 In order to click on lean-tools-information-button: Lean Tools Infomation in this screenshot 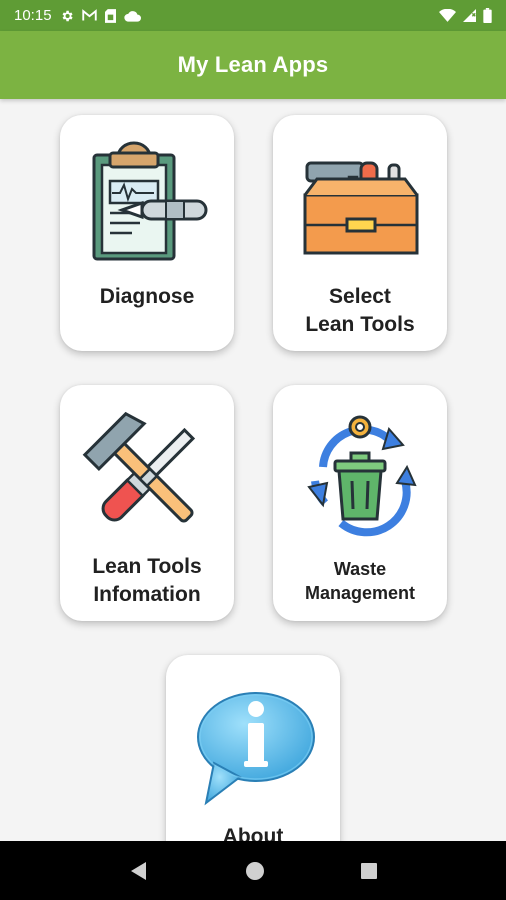, I will do `click(147, 503)`.